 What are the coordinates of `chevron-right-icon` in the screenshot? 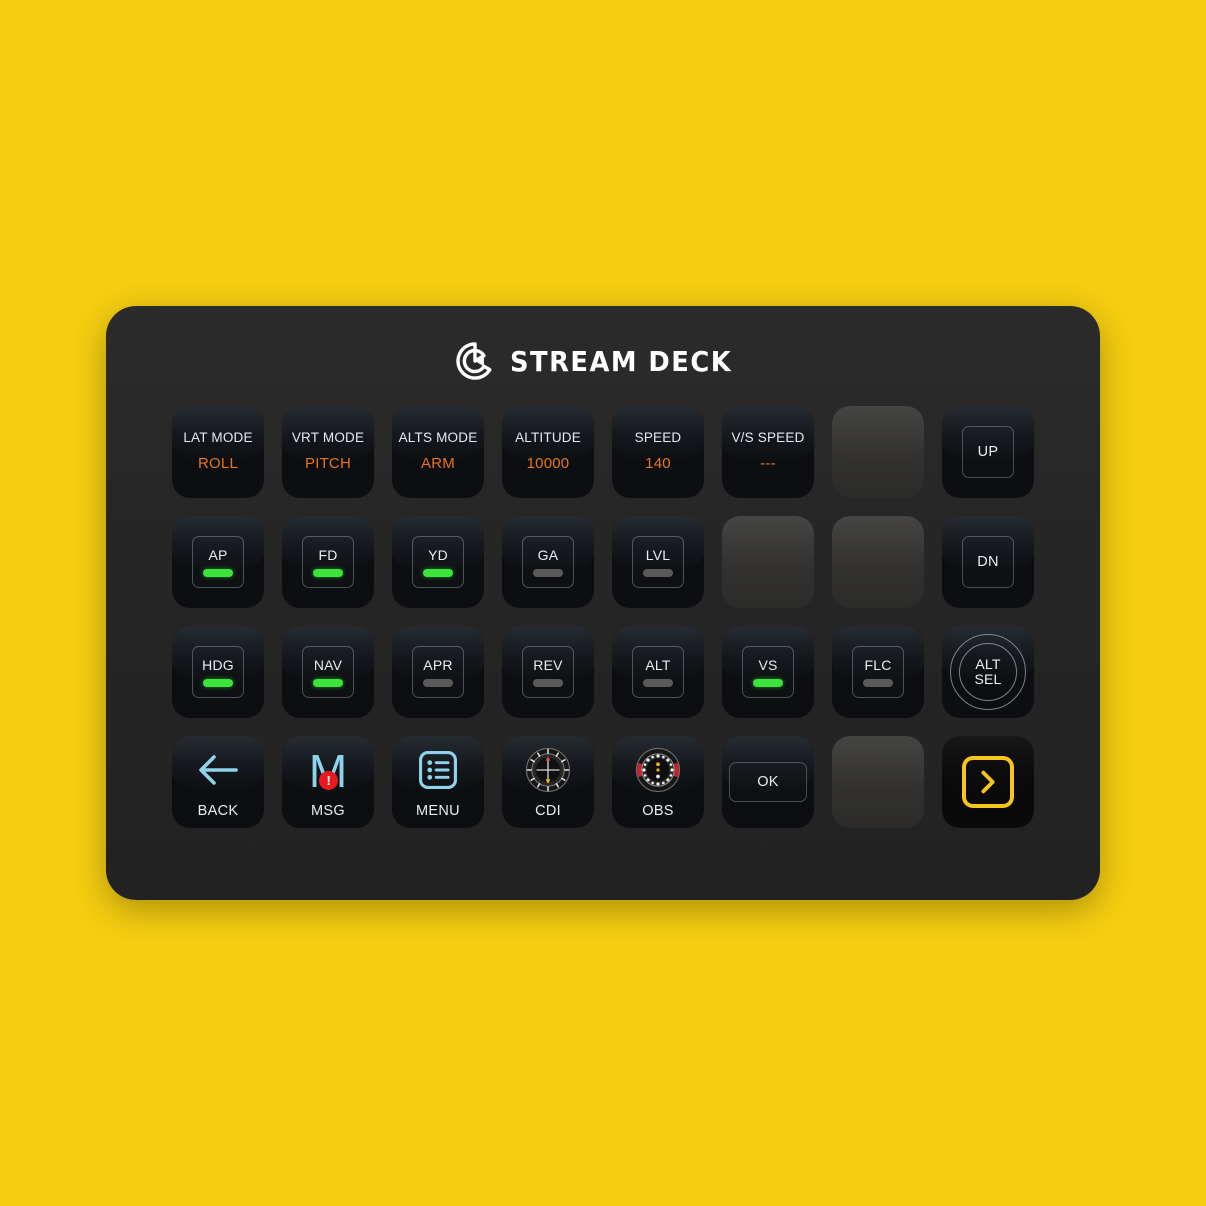 It's located at (988, 782).